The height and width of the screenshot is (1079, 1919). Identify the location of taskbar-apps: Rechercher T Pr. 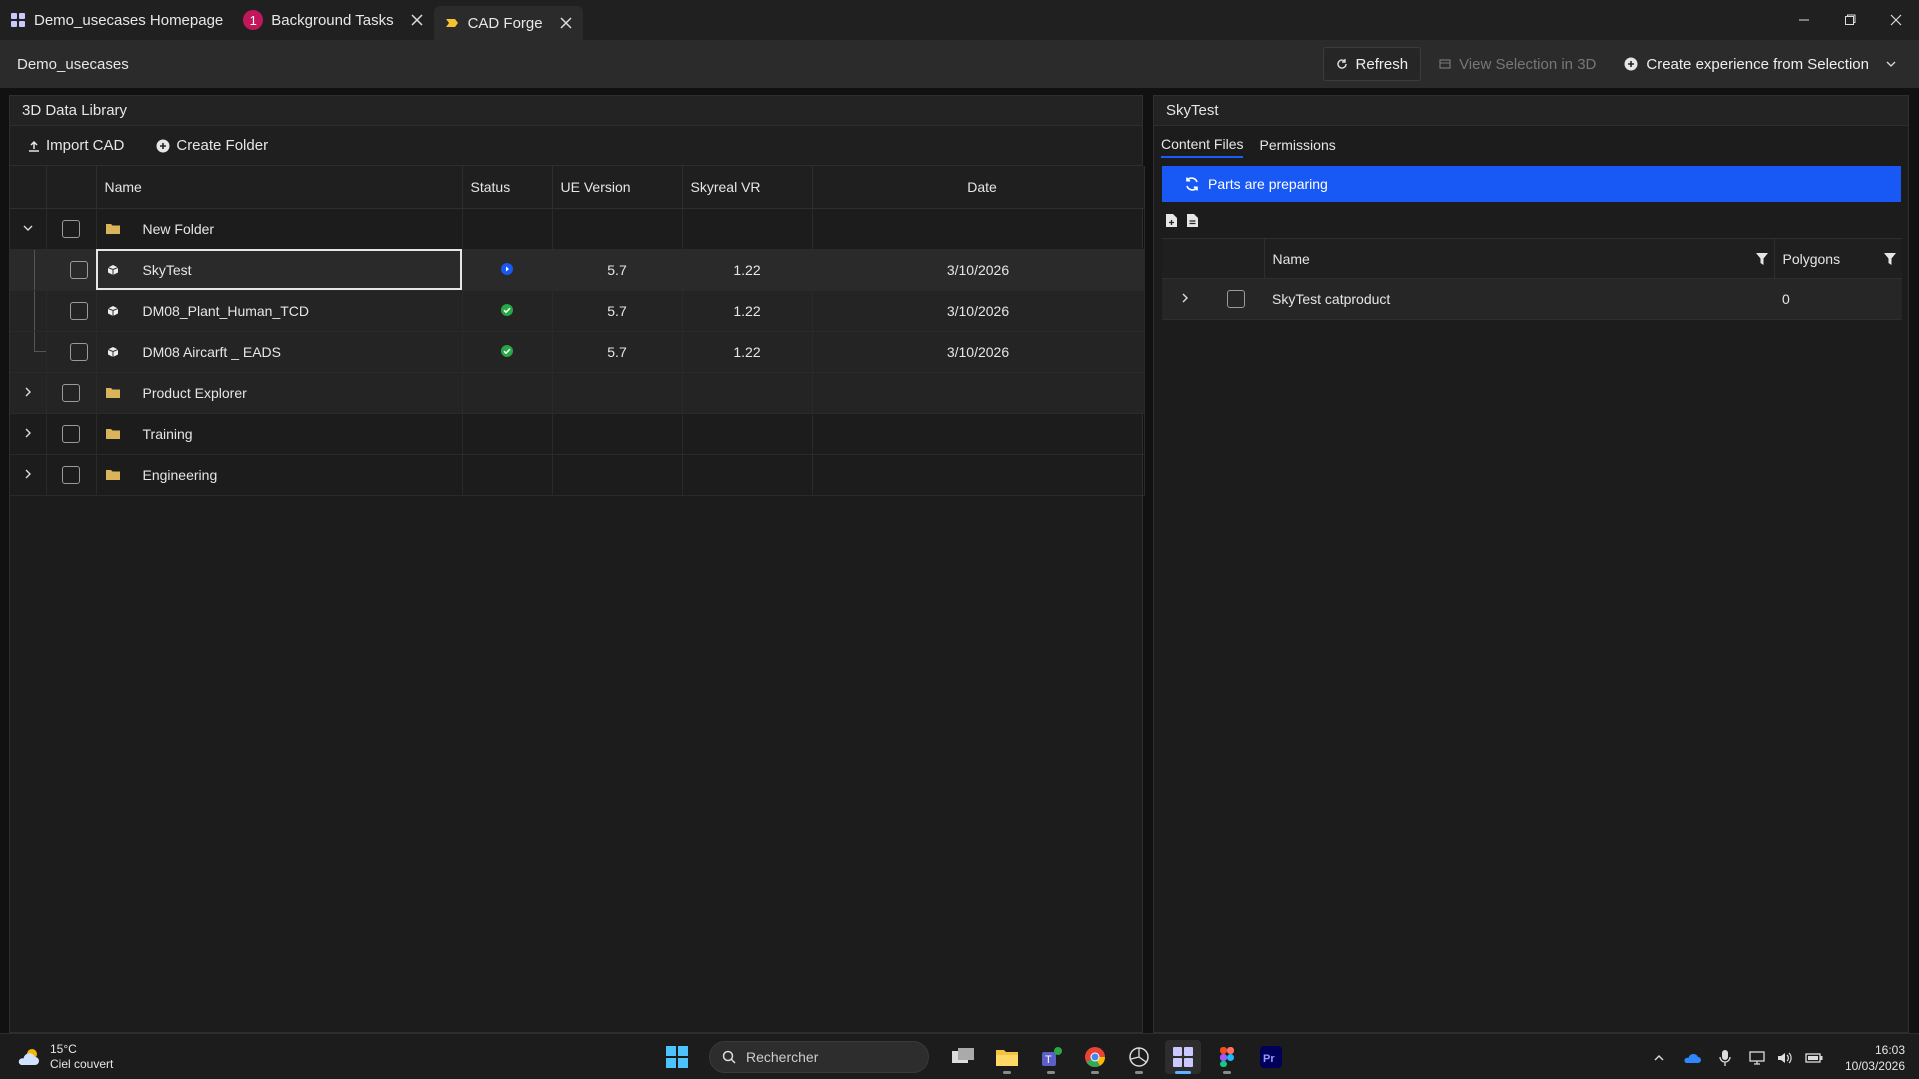
(974, 1057).